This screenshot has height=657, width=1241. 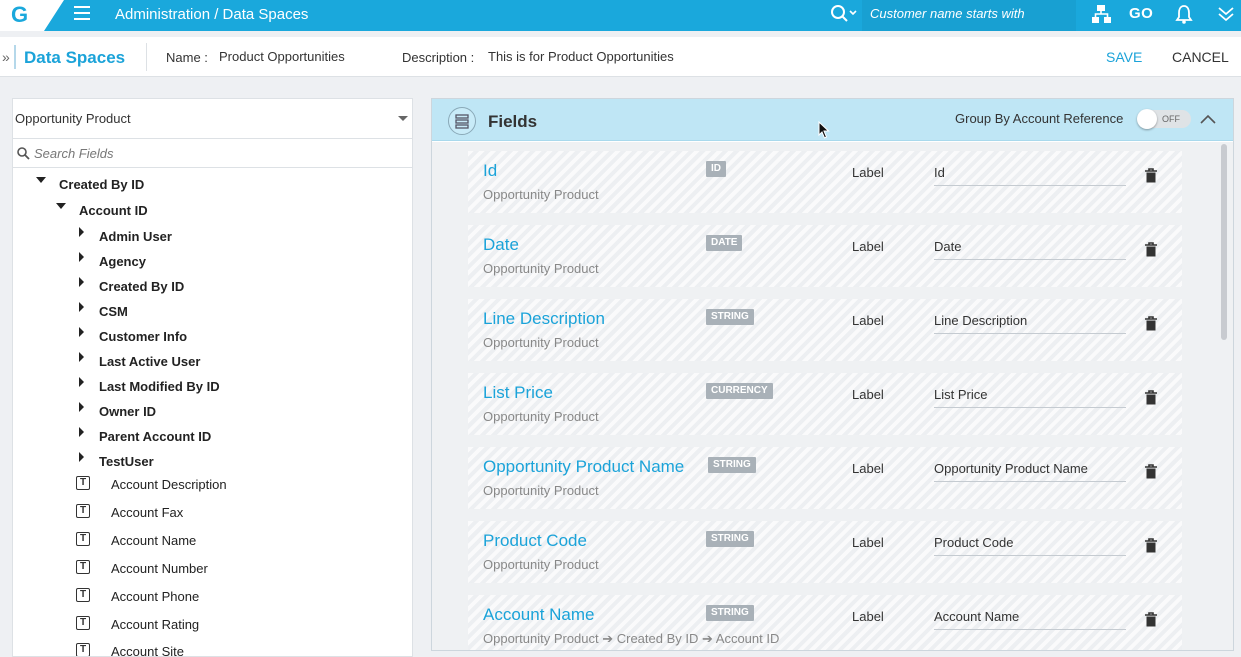 What do you see at coordinates (169, 485) in the screenshot?
I see `tree-field-item: Account Description` at bounding box center [169, 485].